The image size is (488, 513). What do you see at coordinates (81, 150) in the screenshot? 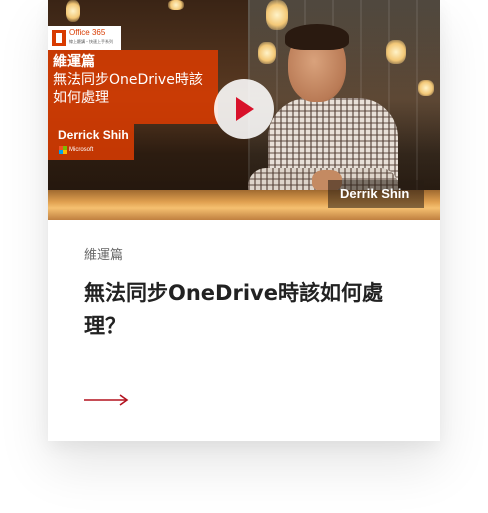
I see `microsoft-label: Microsoft` at bounding box center [81, 150].